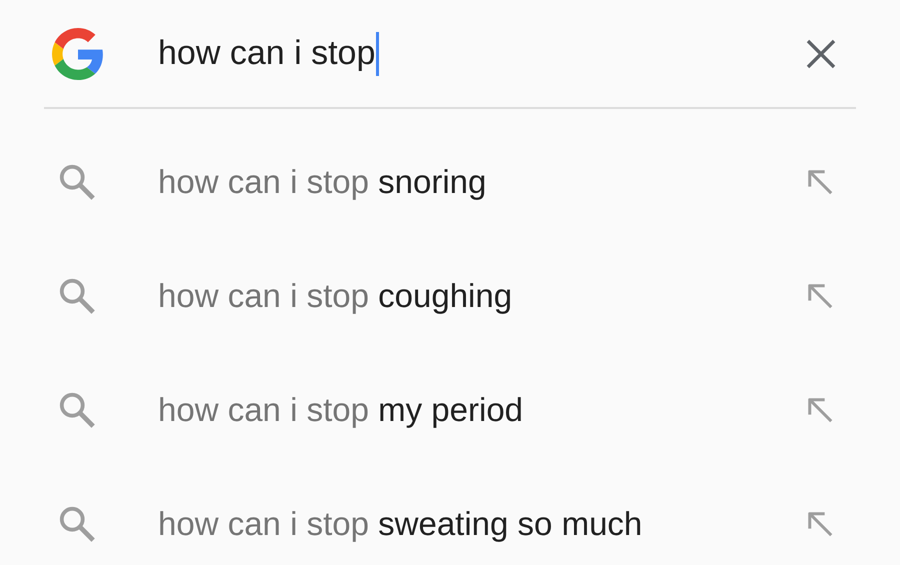  I want to click on close-icon, so click(821, 53).